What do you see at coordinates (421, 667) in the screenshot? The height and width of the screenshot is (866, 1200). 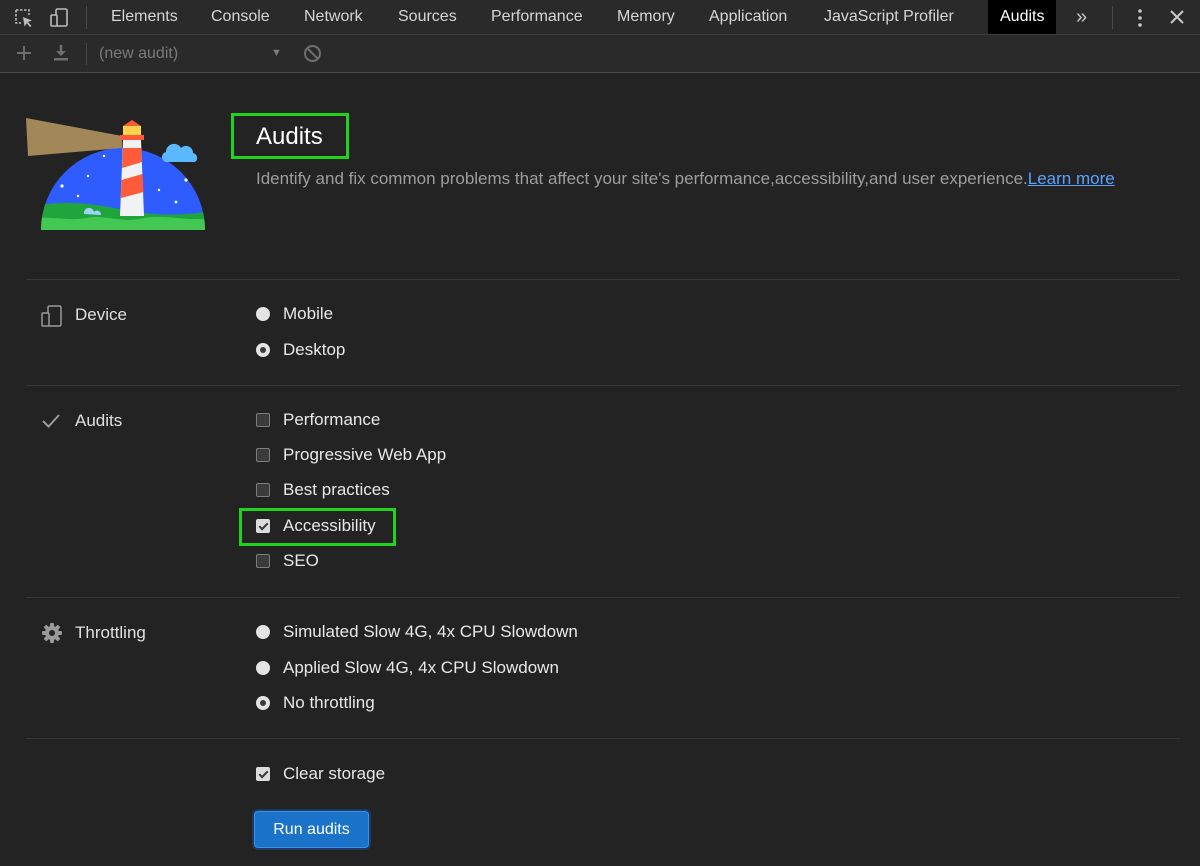 I see `applied-label: Applied Slow 4G, 4x CPU Slowdown` at bounding box center [421, 667].